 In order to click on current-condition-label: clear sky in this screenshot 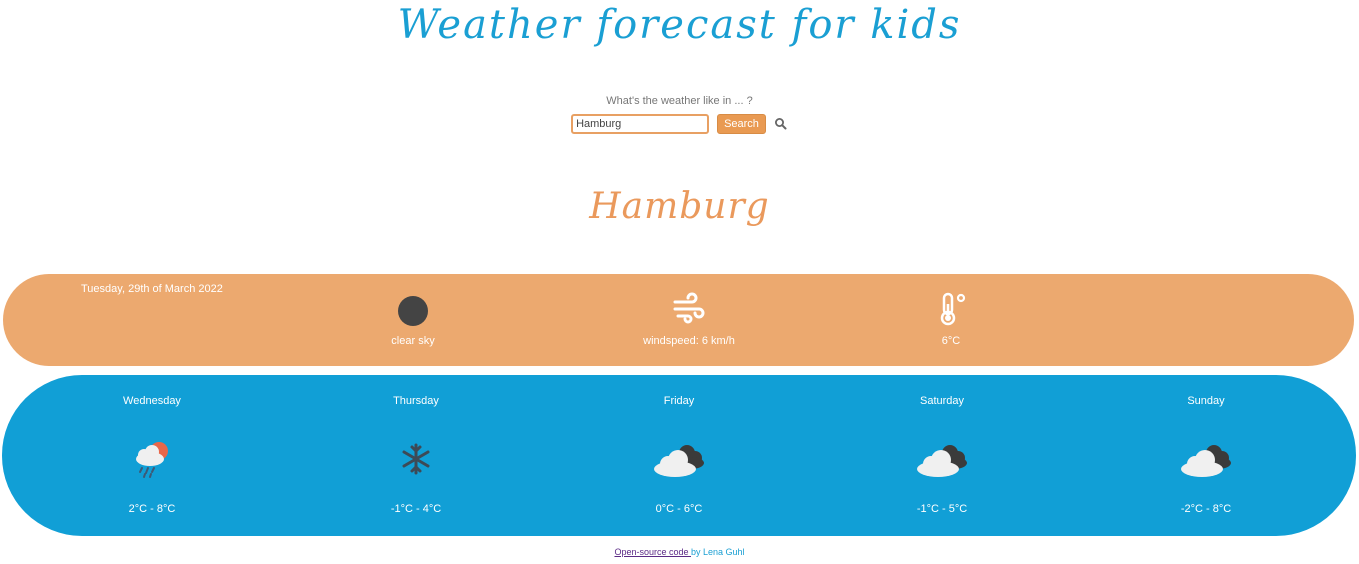, I will do `click(413, 341)`.